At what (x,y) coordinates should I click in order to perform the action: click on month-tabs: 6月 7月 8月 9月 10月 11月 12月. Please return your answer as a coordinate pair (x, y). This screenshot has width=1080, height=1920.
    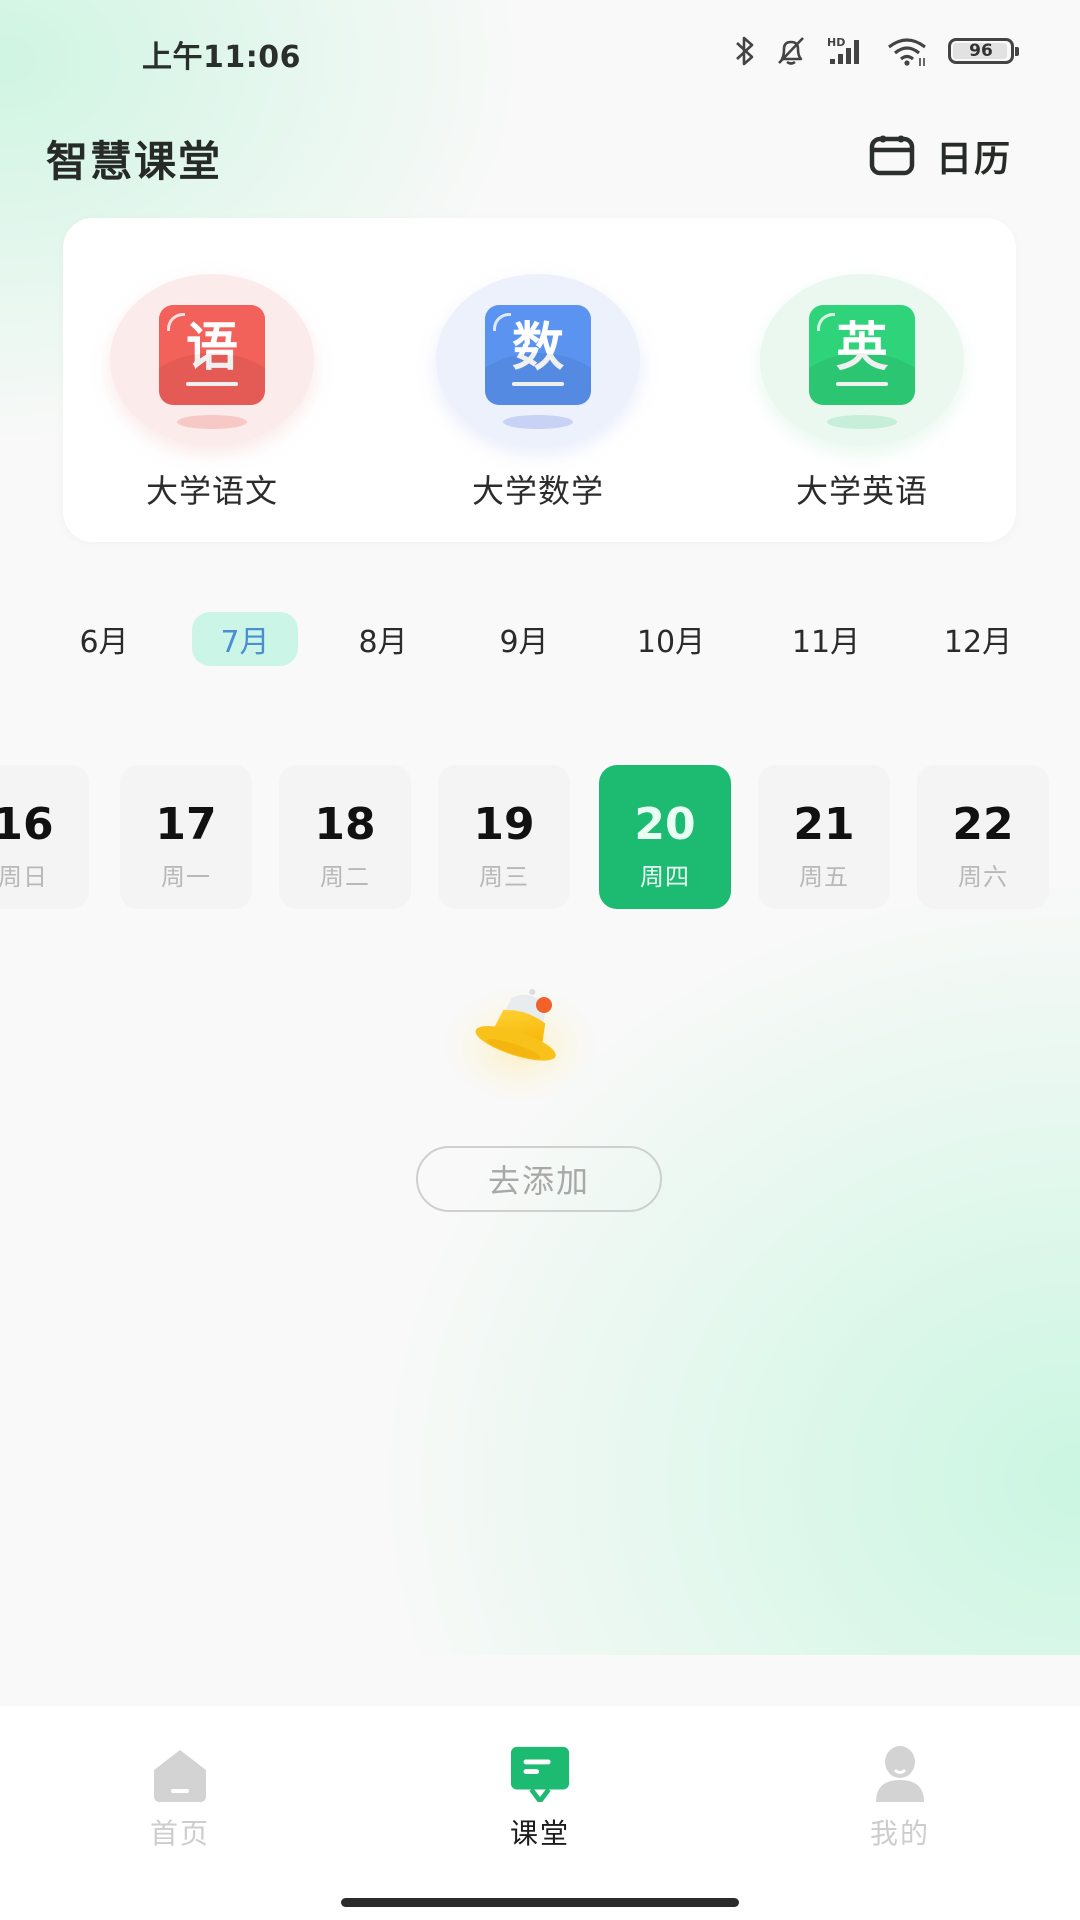
    Looking at the image, I should click on (540, 641).